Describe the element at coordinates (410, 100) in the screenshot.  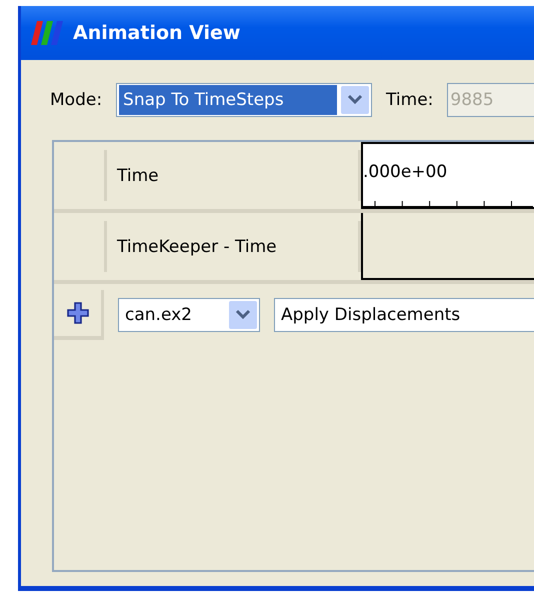
I see `time-label: Time:` at that location.